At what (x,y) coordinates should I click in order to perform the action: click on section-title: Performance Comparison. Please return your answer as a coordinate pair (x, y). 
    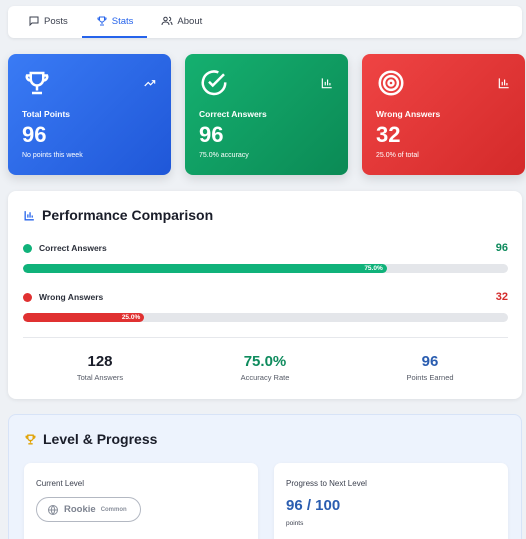
    Looking at the image, I should click on (118, 215).